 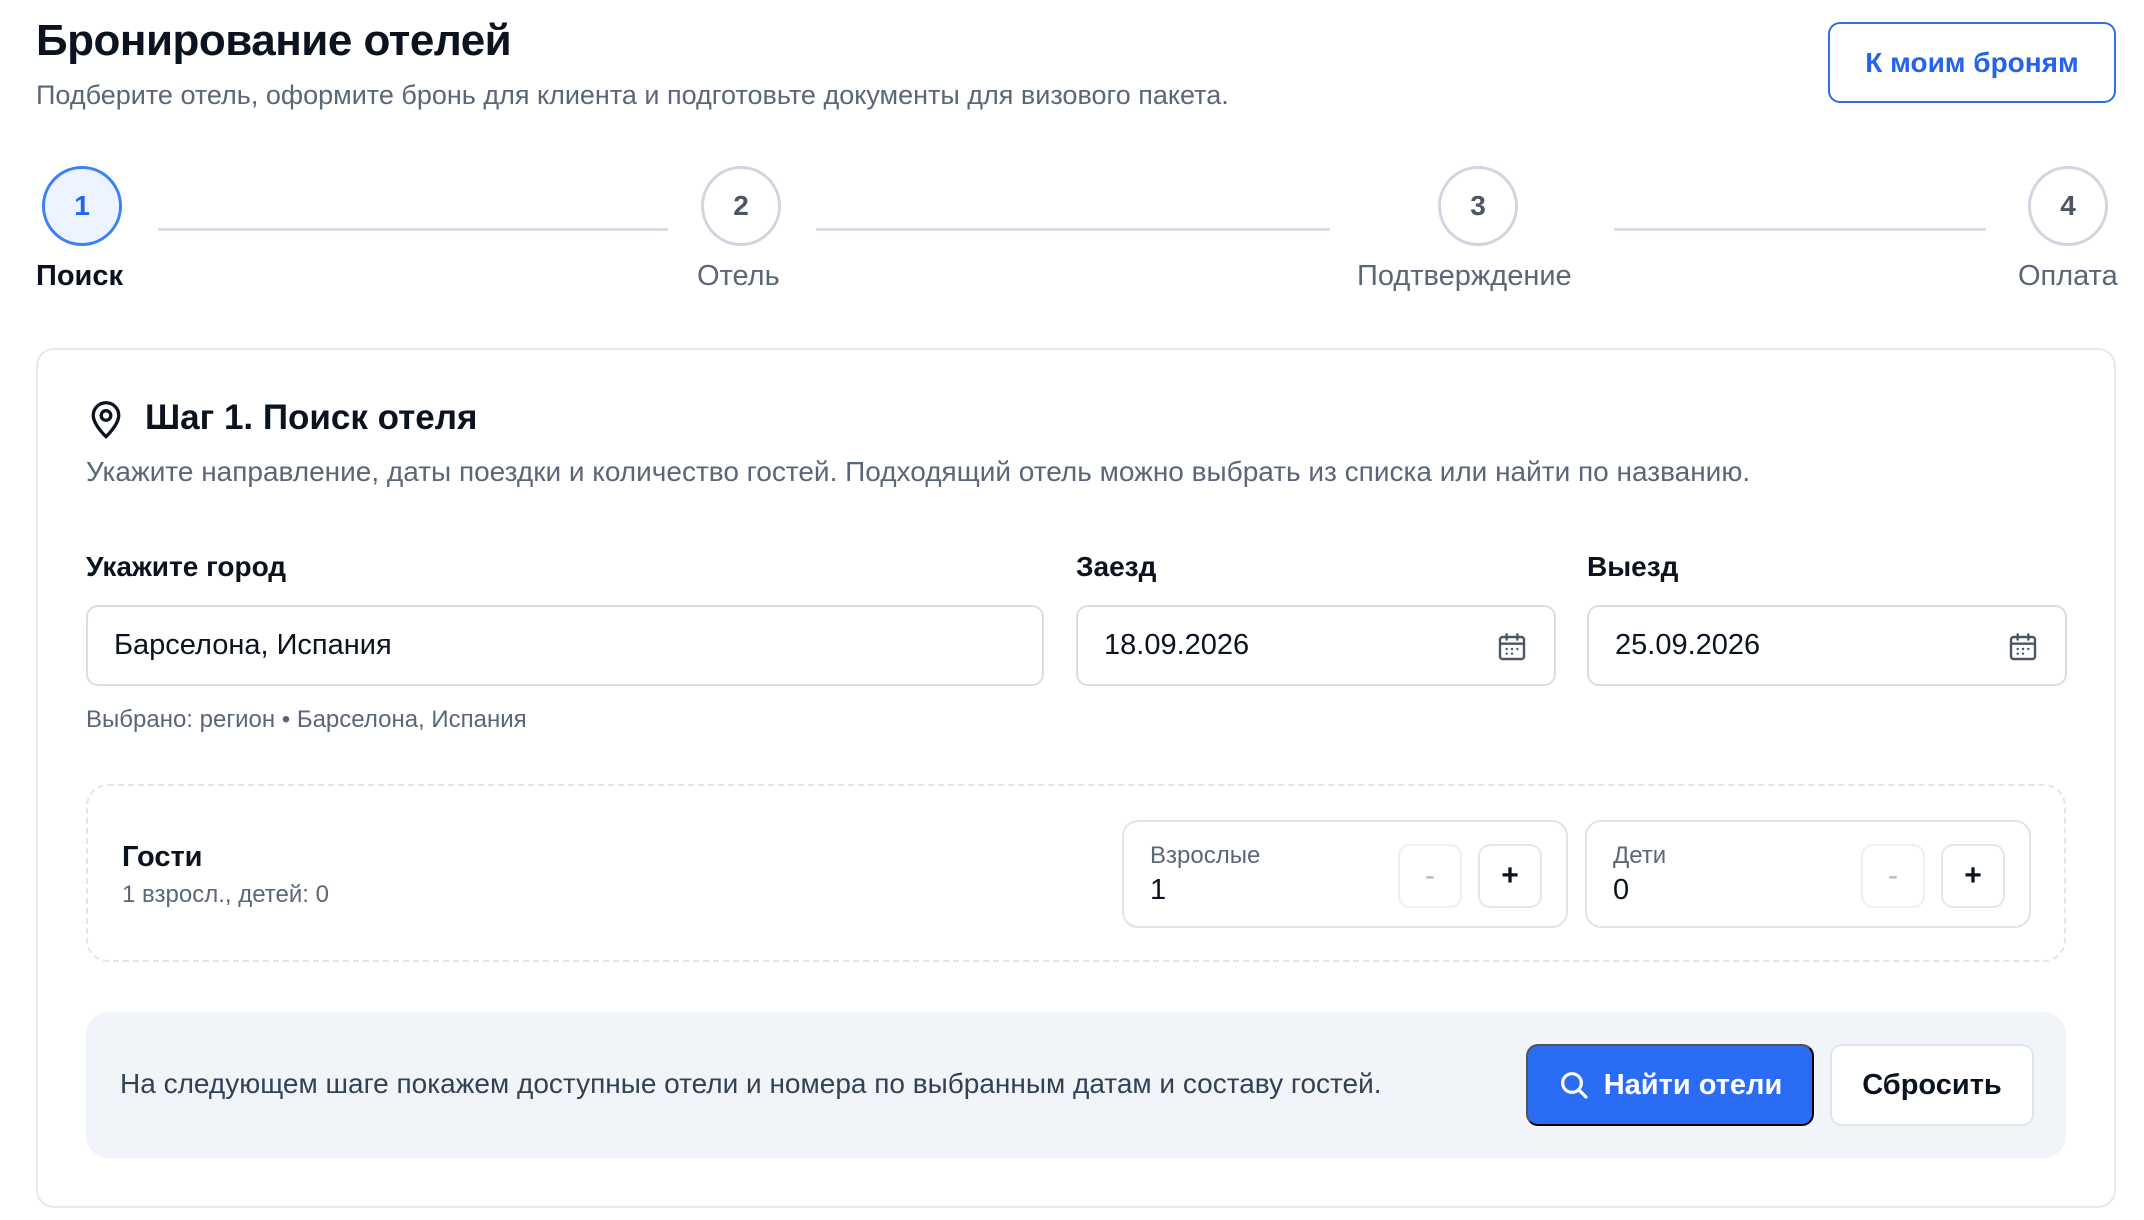 I want to click on city-selection-hint: Выбрано: регион • Барселона, Испания, so click(x=306, y=719).